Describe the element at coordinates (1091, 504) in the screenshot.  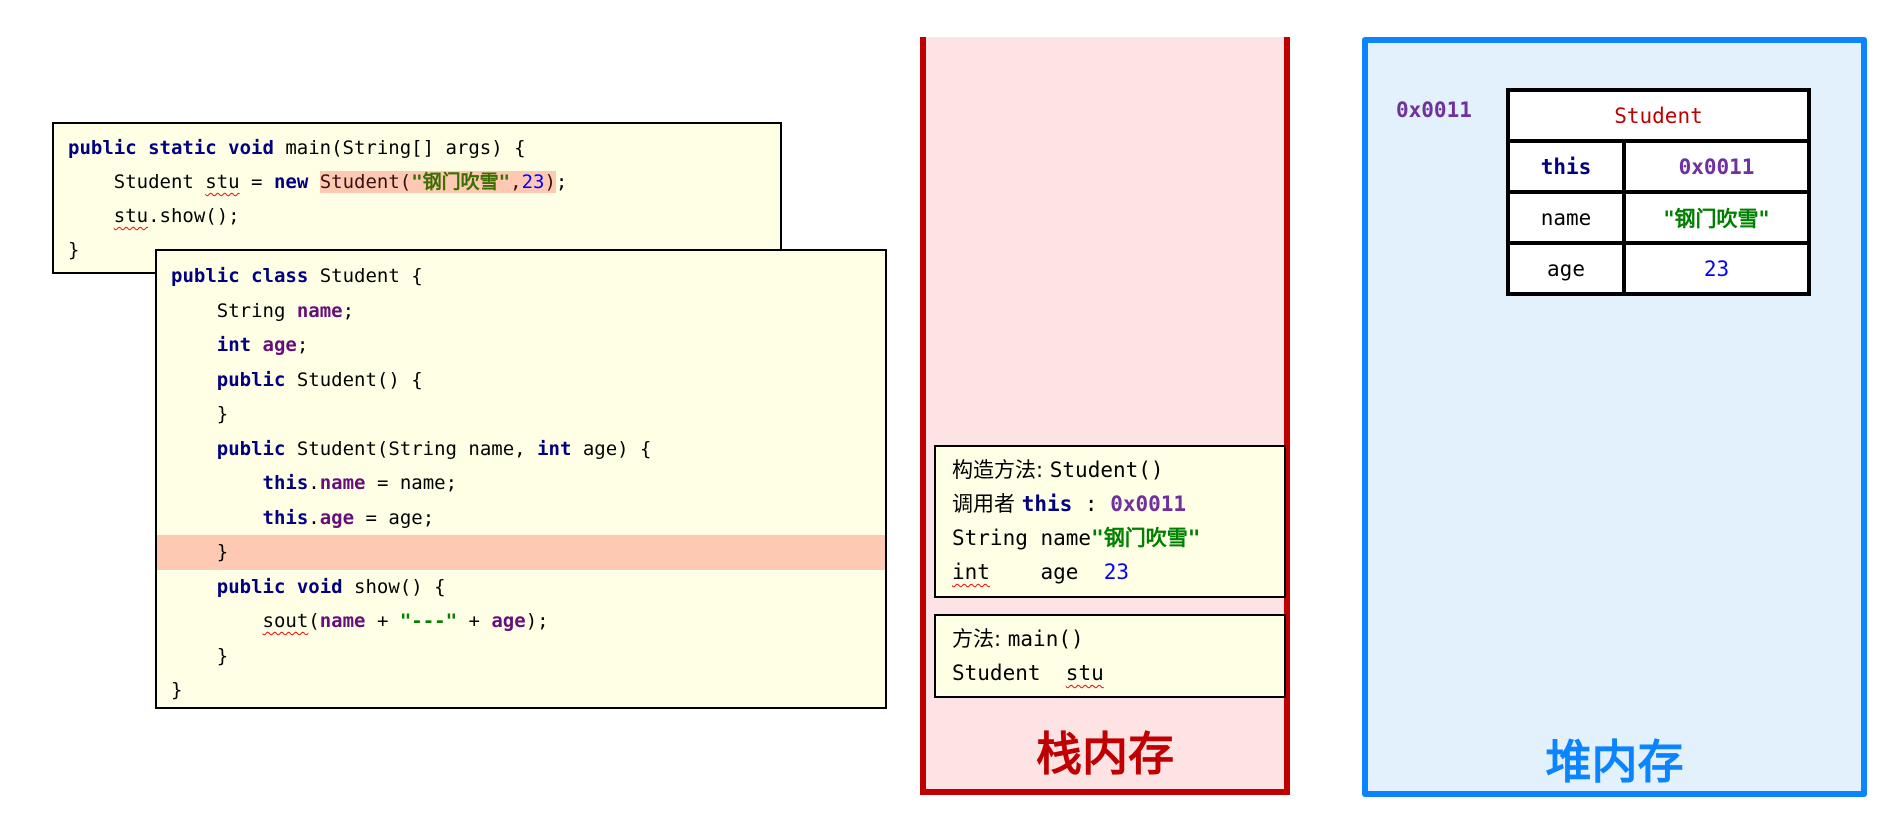
I see `code-token: :` at that location.